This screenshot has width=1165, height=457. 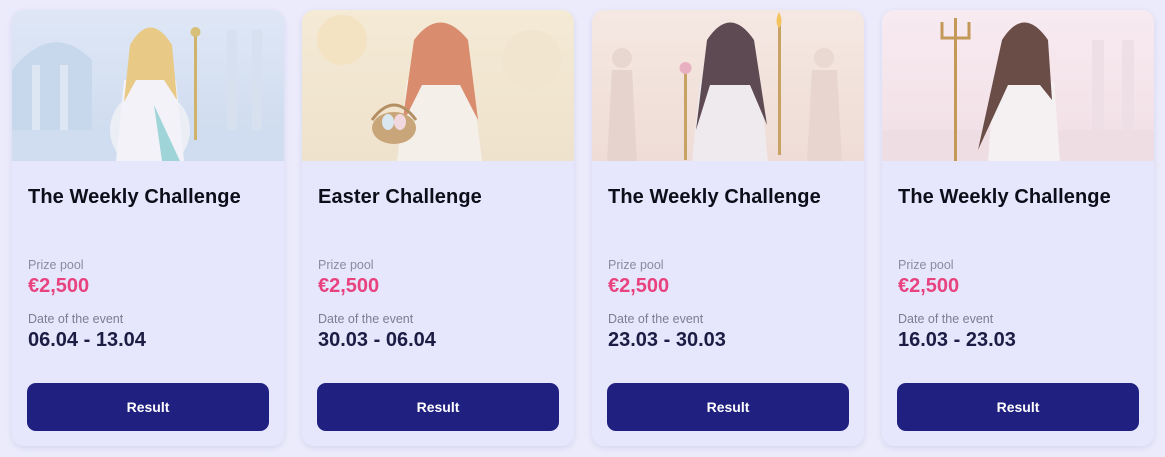 I want to click on event-date-value: 06.04 - 13.04, so click(x=87, y=340).